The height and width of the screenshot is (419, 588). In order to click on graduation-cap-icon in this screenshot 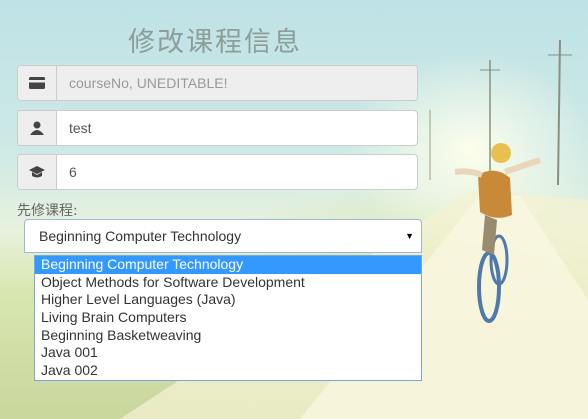, I will do `click(37, 172)`.